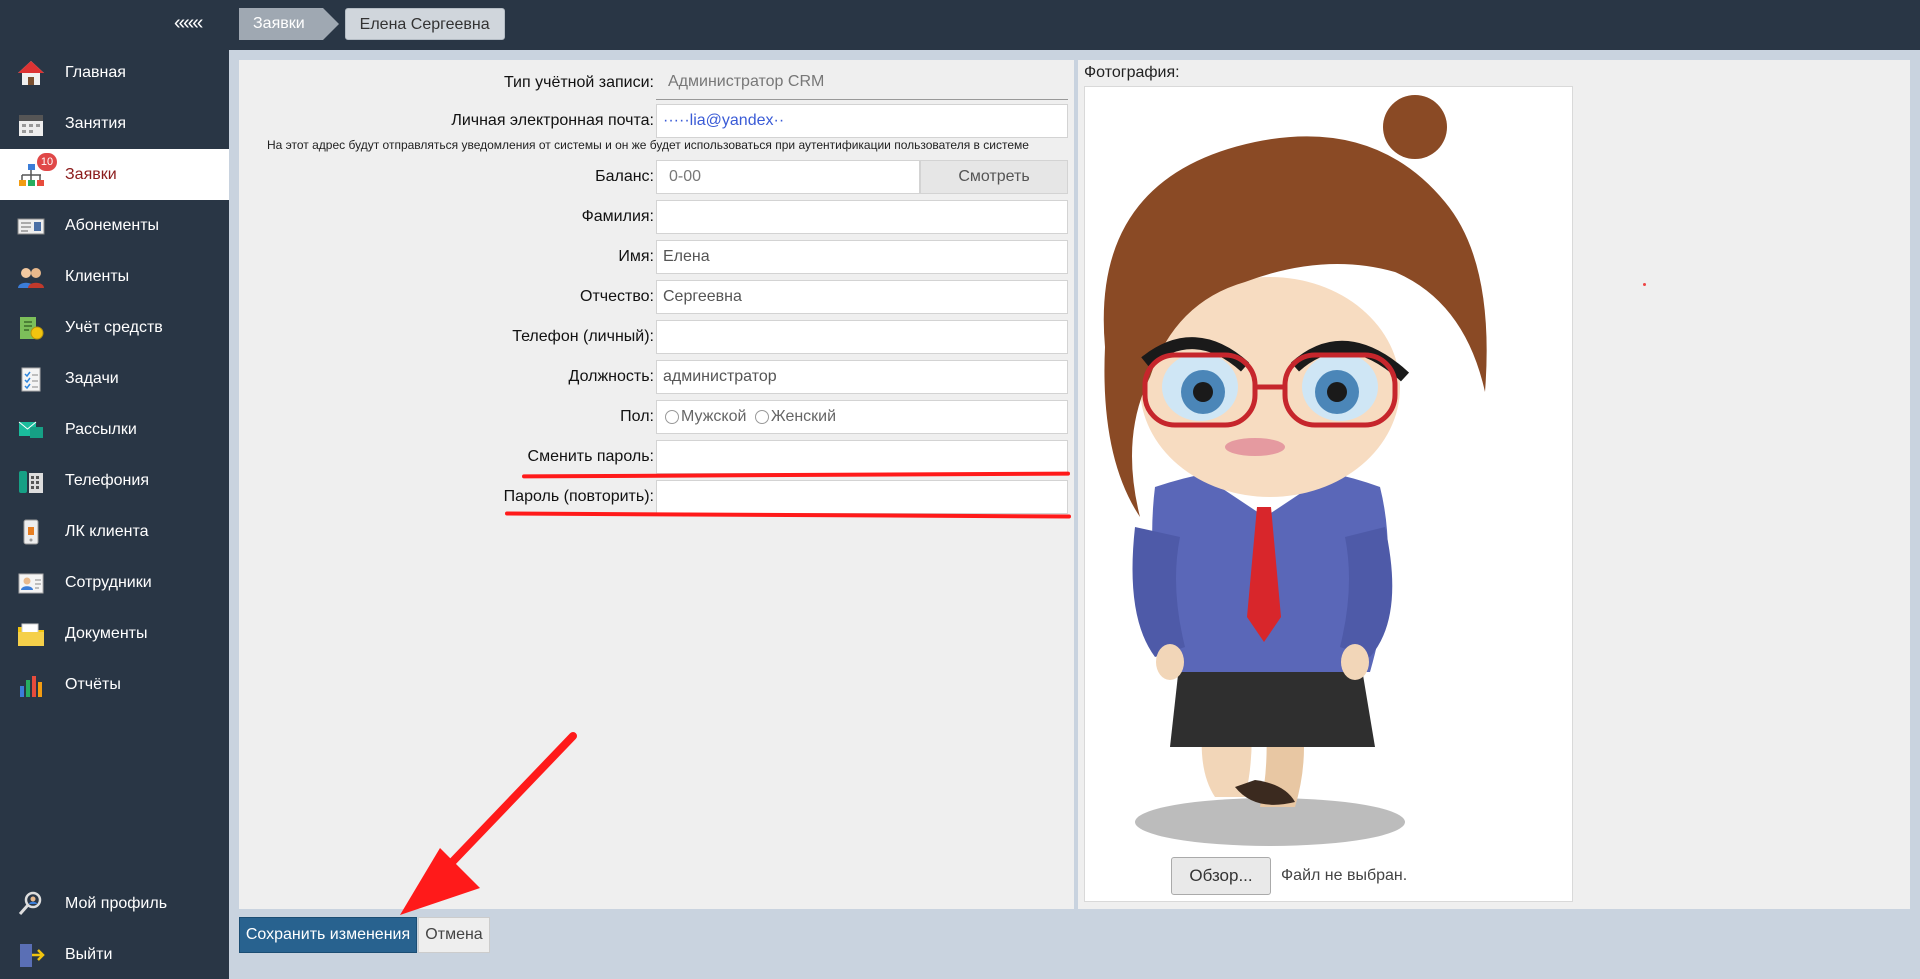 Image resolution: width=1920 pixels, height=979 pixels. I want to click on sidebar-item-label: Мой профиль, so click(116, 903).